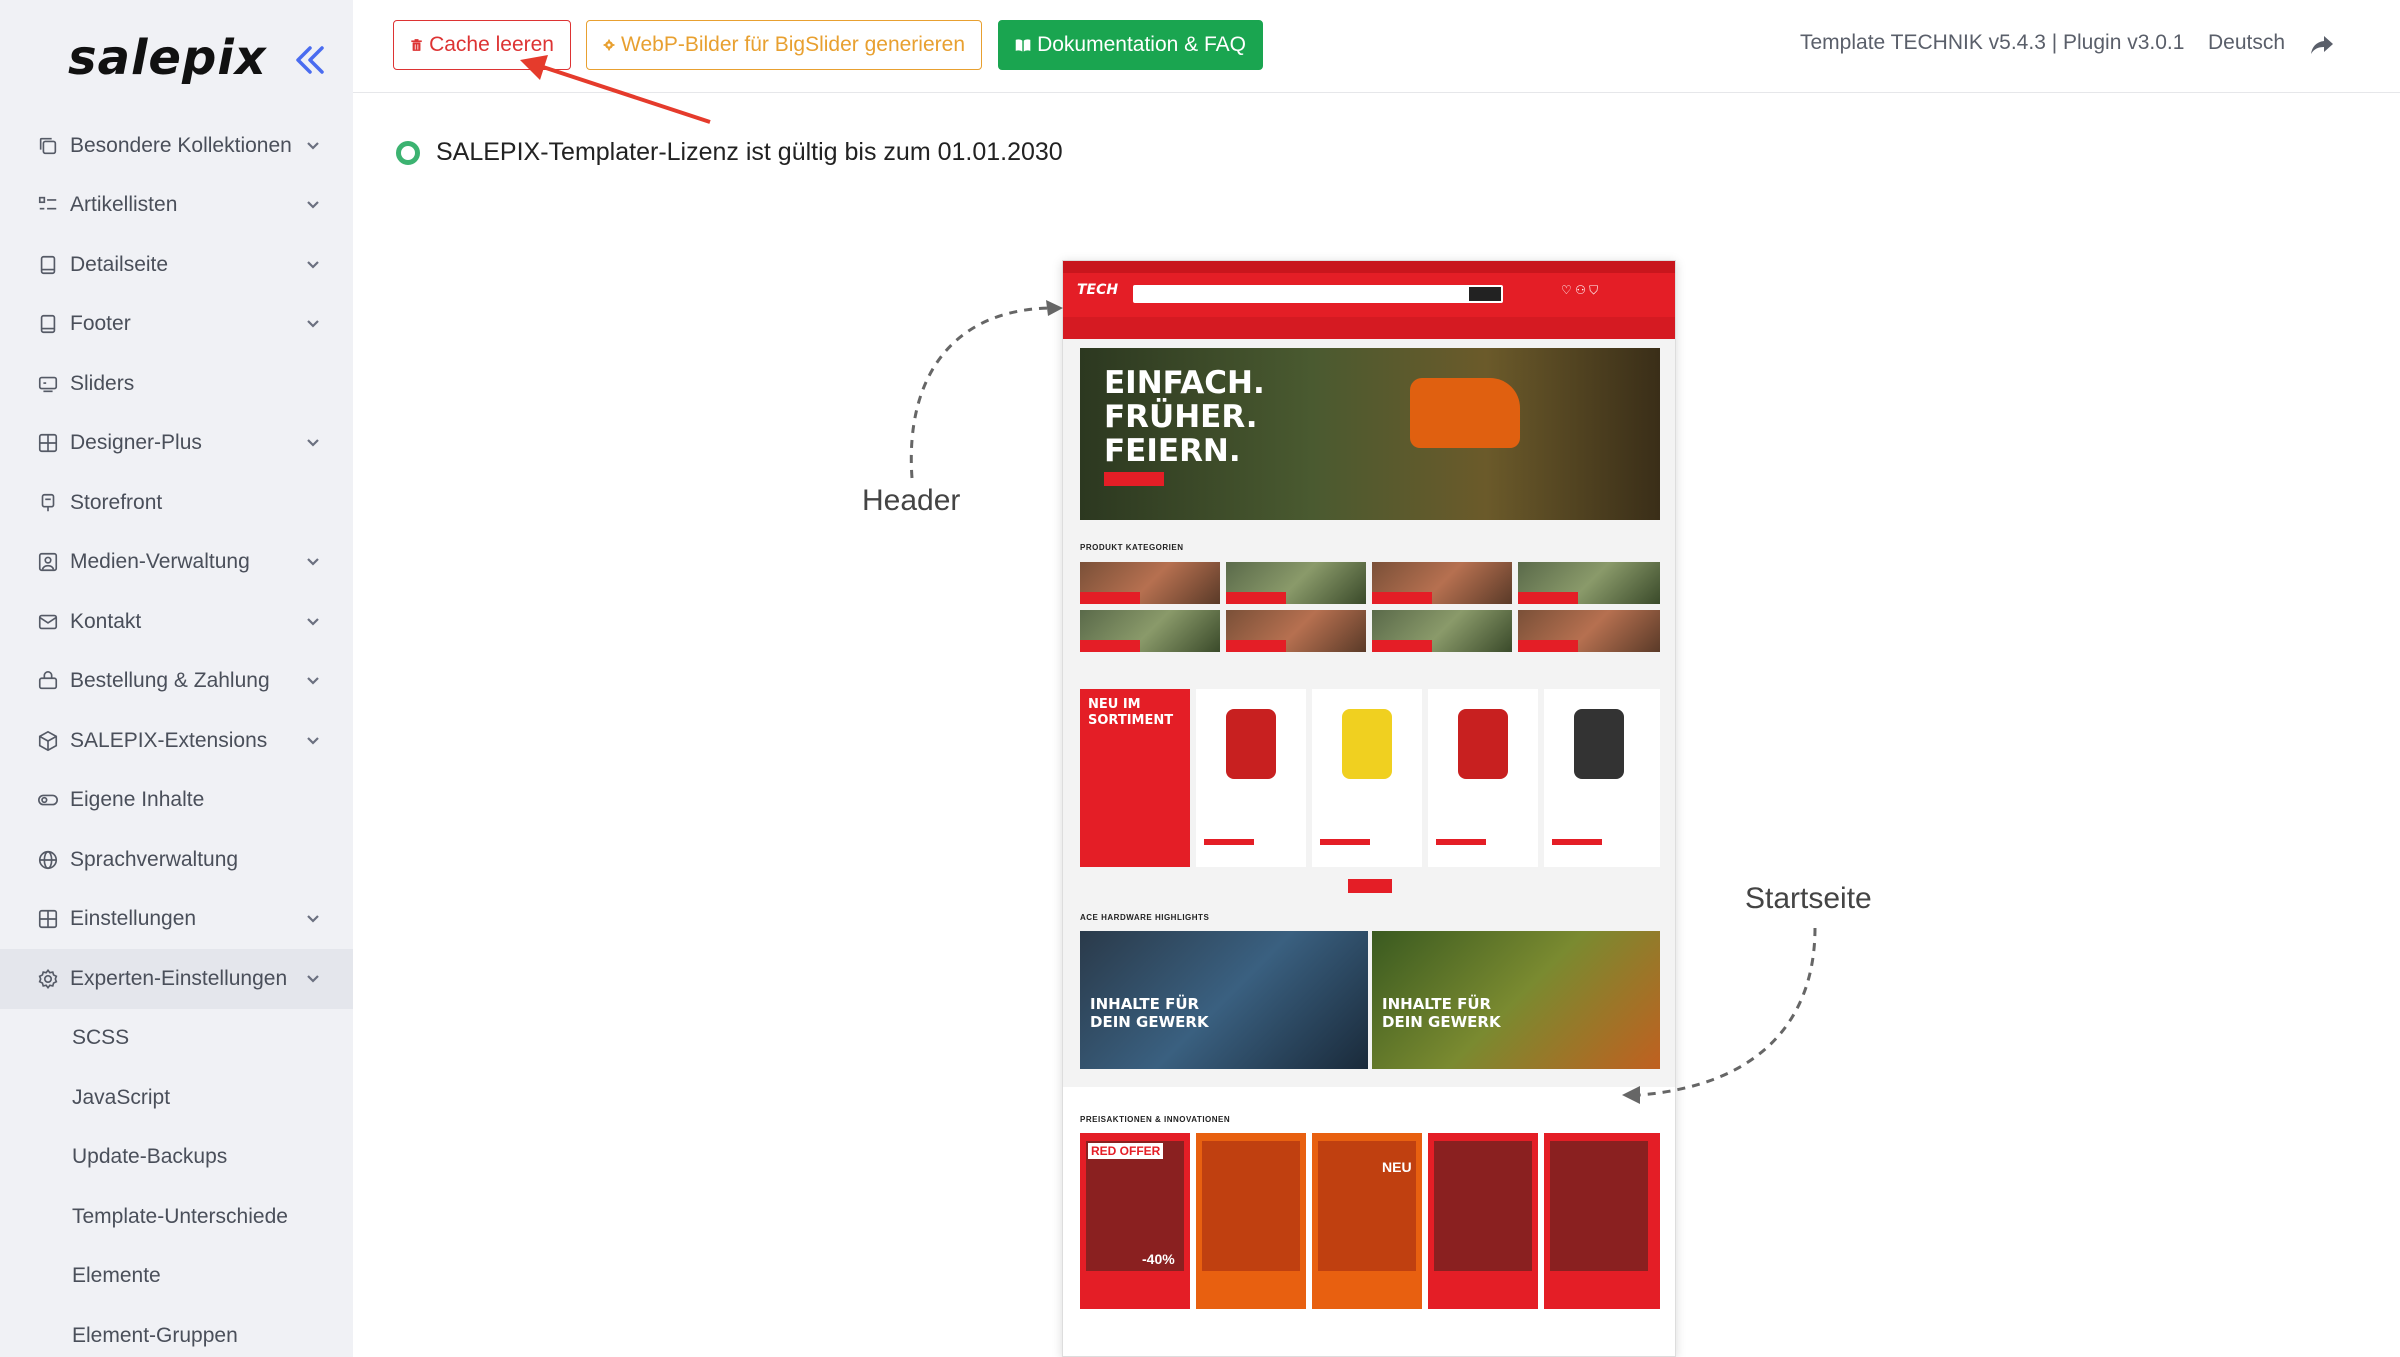 The height and width of the screenshot is (1357, 2400). I want to click on header-dashed-arrow, so click(980, 392).